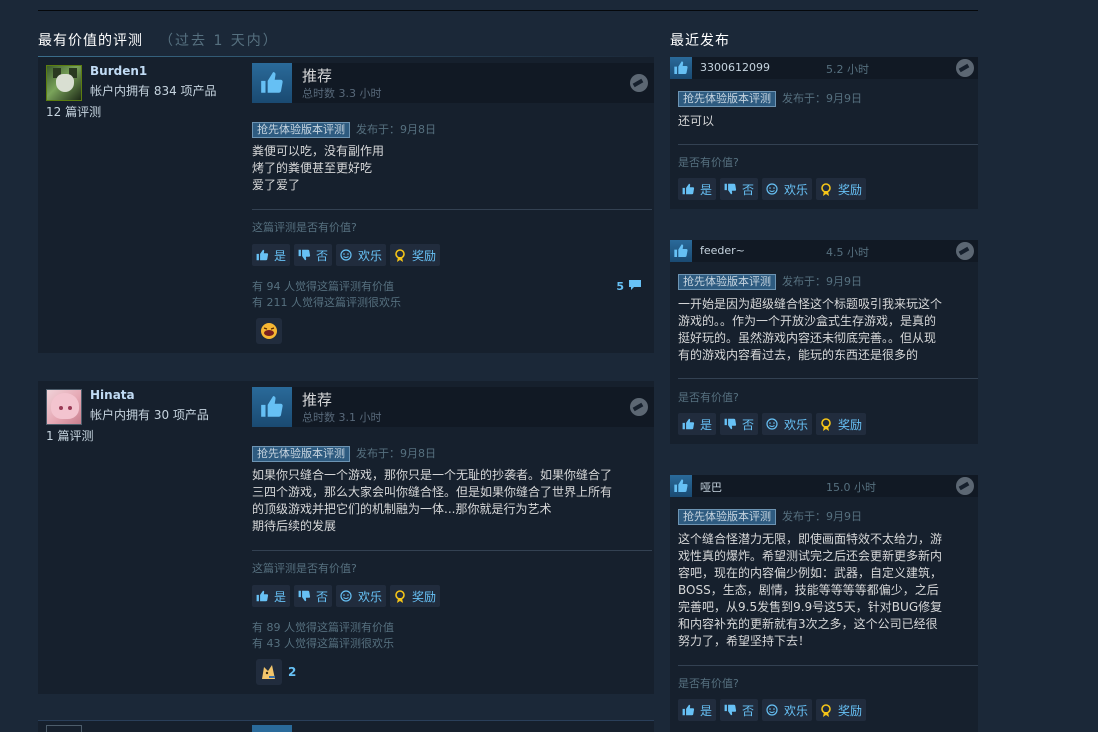  I want to click on awards-received: 2, so click(276, 672).